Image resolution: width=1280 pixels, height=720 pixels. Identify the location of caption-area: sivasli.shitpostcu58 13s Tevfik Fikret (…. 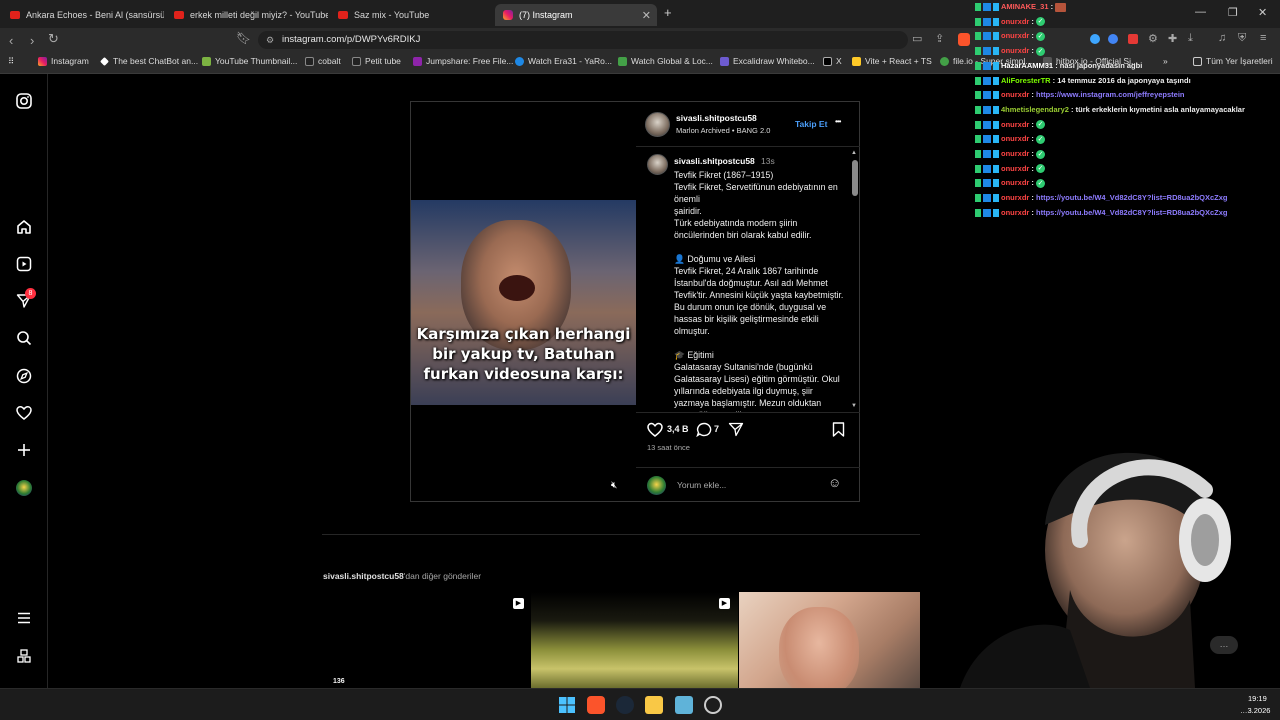
(748, 280).